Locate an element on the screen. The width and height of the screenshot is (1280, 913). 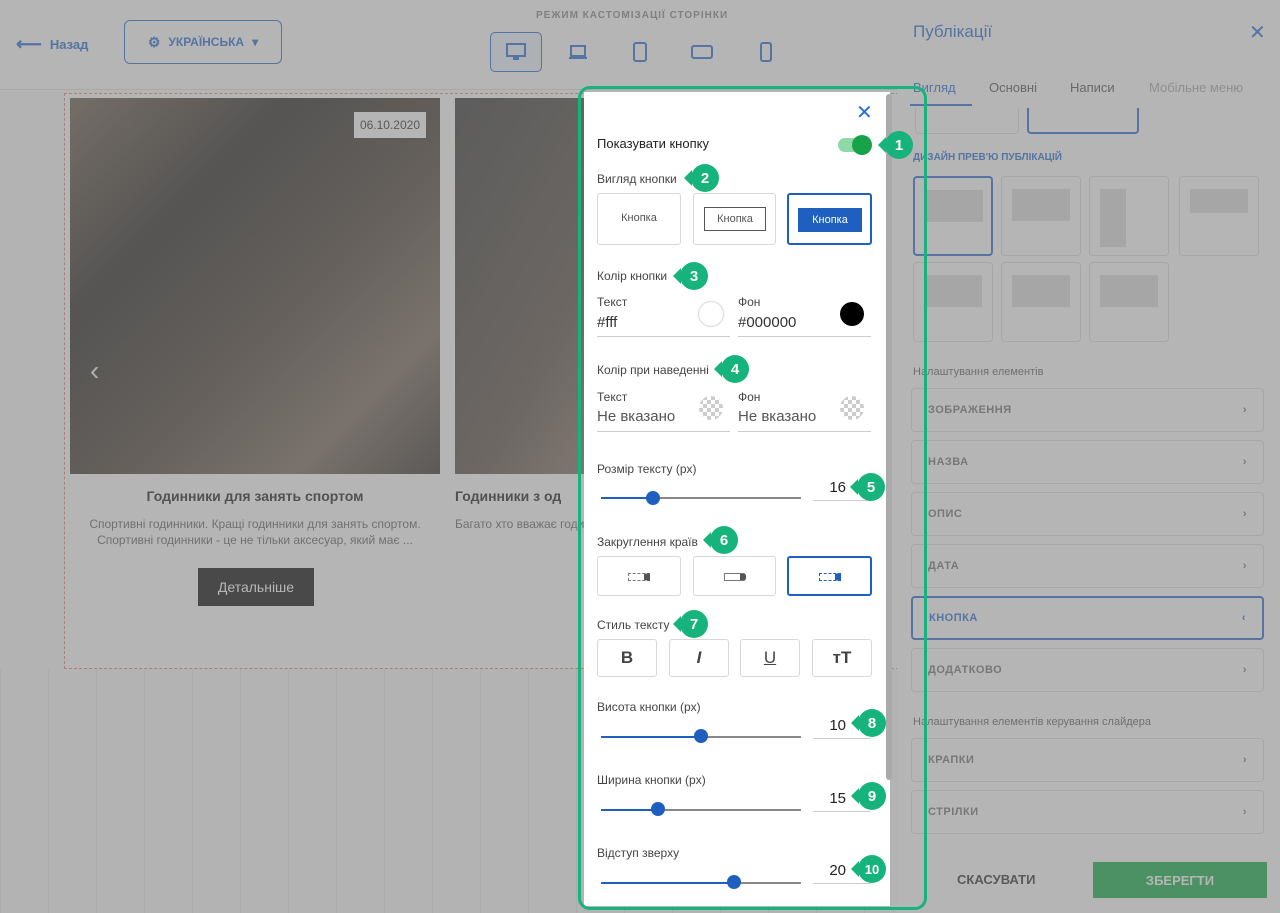
language-select: ⚙ УКРАЇНСЬКА ▾ is located at coordinates (203, 42).